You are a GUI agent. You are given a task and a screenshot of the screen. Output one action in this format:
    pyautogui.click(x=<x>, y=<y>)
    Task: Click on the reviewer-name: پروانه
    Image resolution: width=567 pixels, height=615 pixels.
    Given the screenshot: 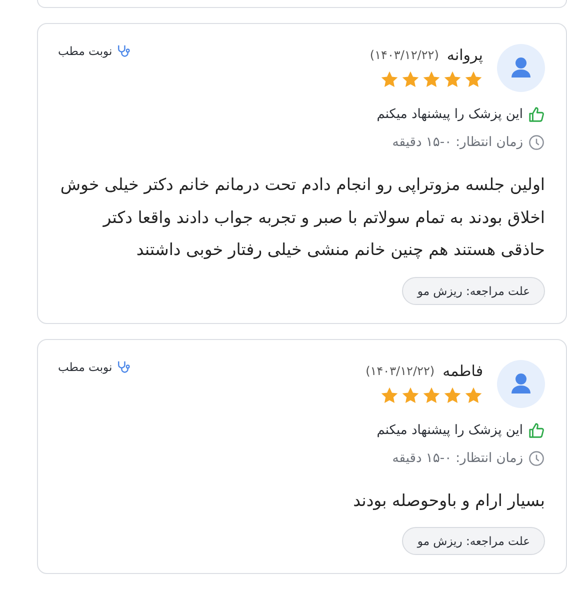 What is the action you would take?
    pyautogui.click(x=464, y=55)
    